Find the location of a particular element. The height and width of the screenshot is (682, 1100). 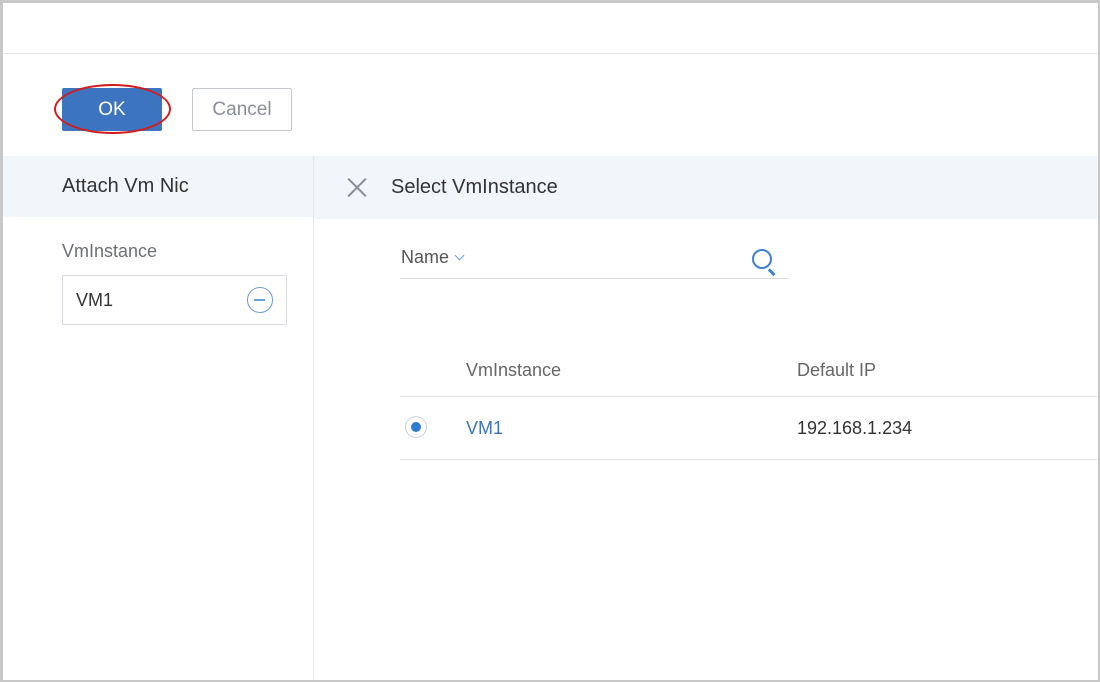

search-field-label: Name is located at coordinates (425, 257).